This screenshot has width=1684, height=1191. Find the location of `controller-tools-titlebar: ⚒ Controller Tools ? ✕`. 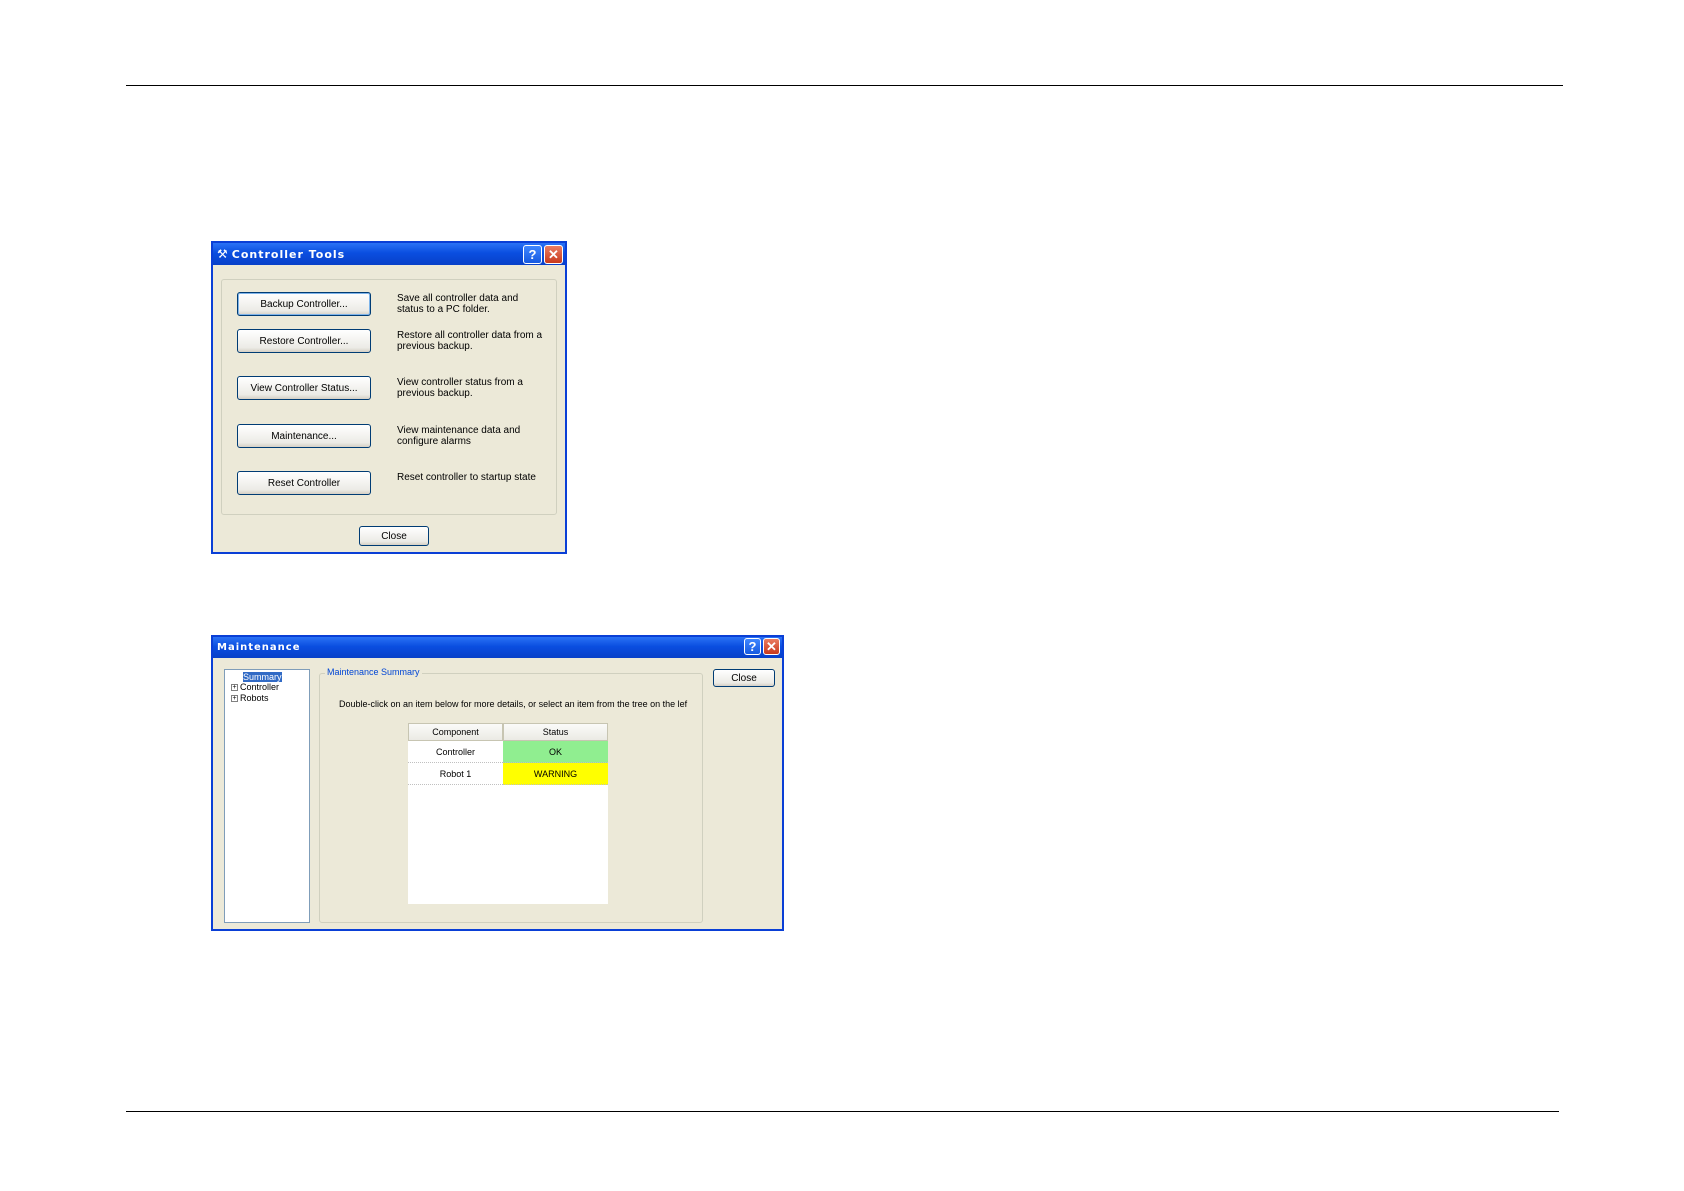

controller-tools-titlebar: ⚒ Controller Tools ? ✕ is located at coordinates (389, 254).